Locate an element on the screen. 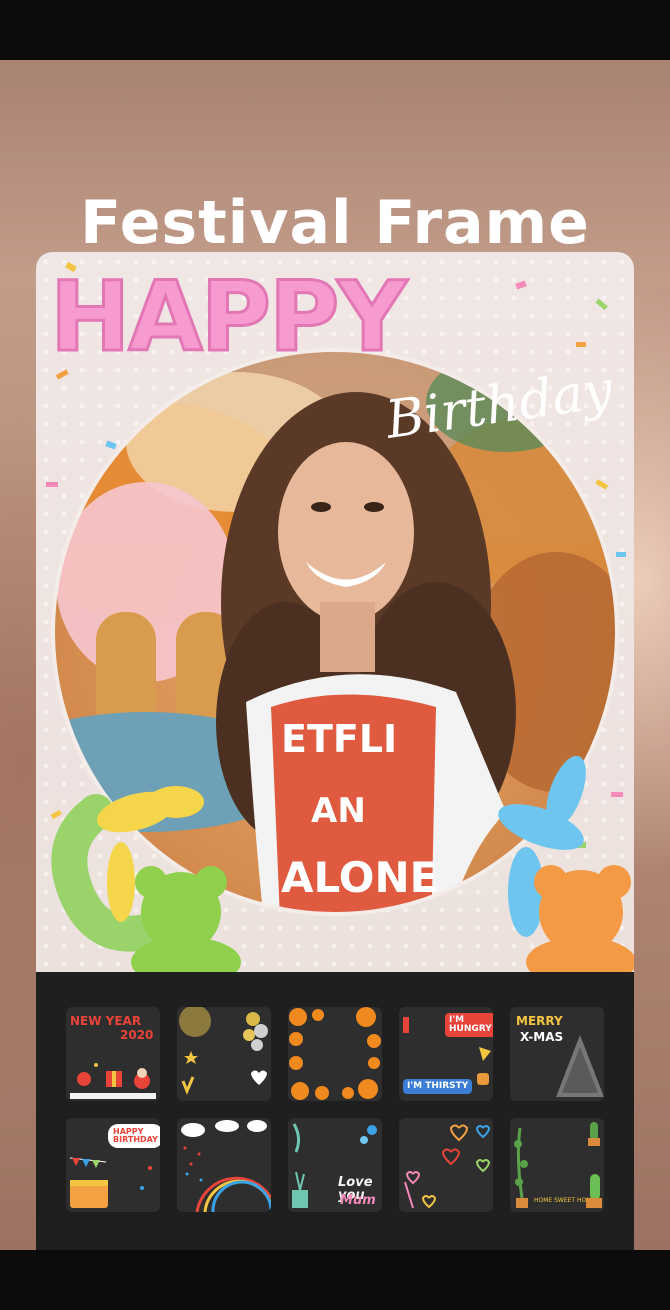  frame-thumb-cactus: HOME SWEET HOME is located at coordinates (557, 1165).